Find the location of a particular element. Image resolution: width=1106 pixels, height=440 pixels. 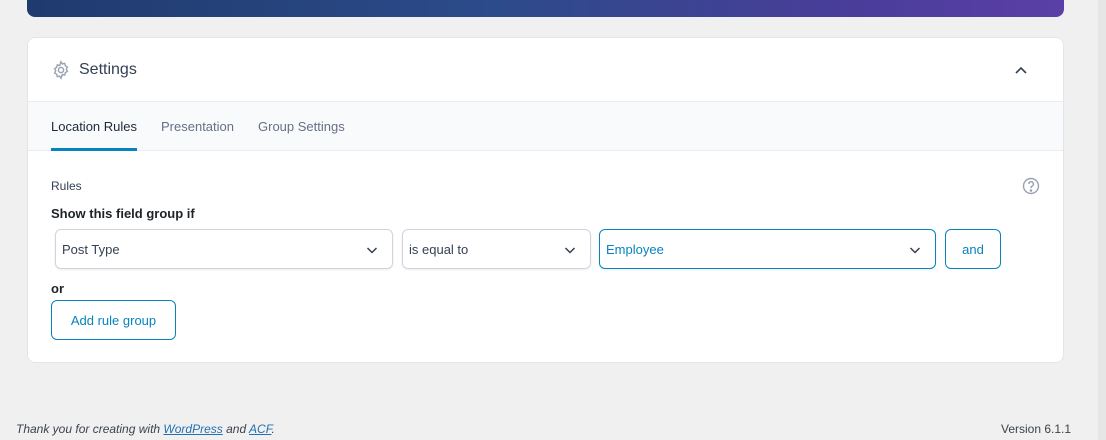

rule-param-value: Post Type is located at coordinates (91, 249).